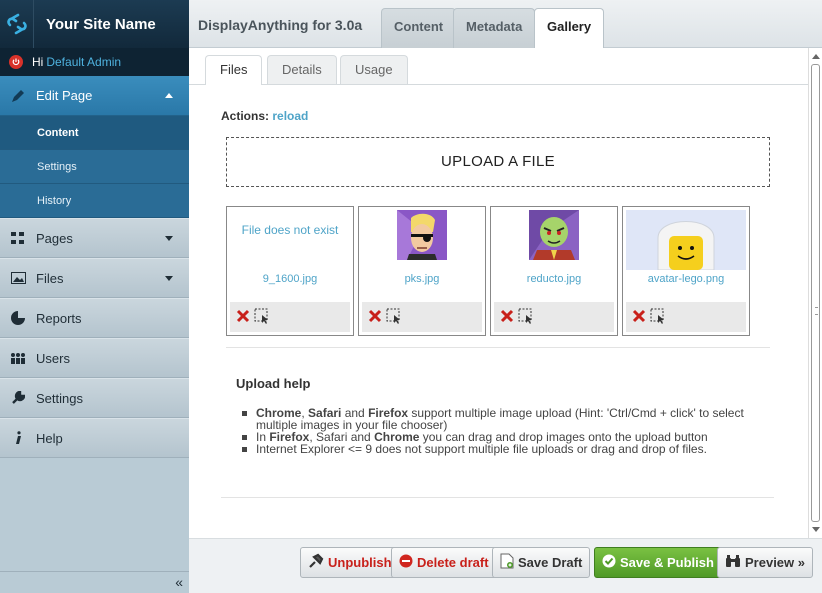 This screenshot has height=593, width=822. Describe the element at coordinates (59, 398) in the screenshot. I see `sidebar-item-label: Settings` at that location.